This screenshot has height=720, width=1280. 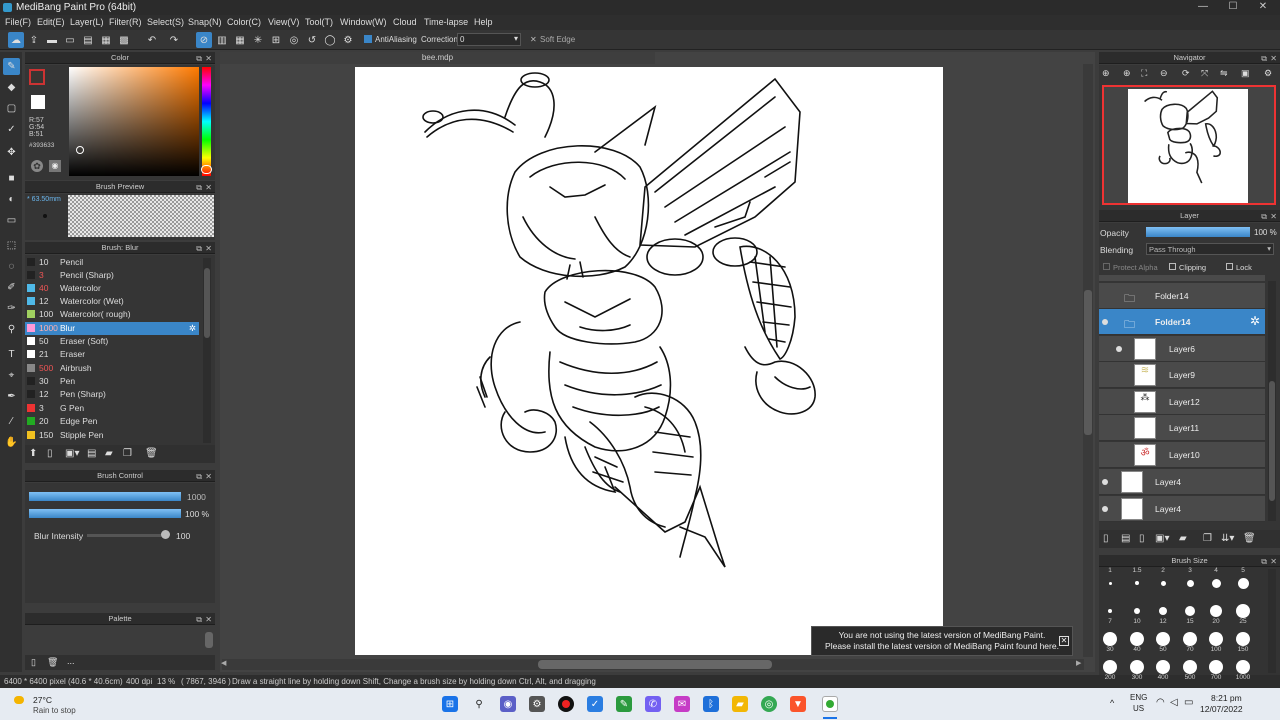 What do you see at coordinates (533, 39) in the screenshot?
I see `soft-edge-close-icon: ✕` at bounding box center [533, 39].